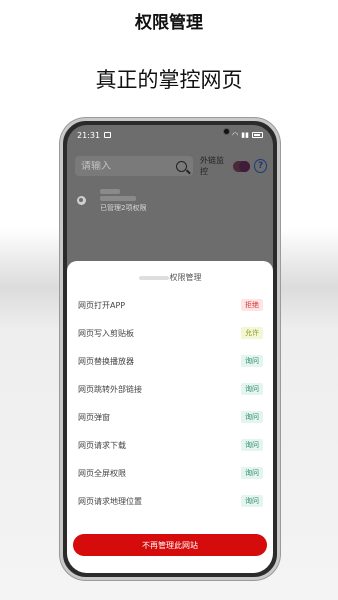  I want to click on permission-label: 网页弹窗, so click(94, 417).